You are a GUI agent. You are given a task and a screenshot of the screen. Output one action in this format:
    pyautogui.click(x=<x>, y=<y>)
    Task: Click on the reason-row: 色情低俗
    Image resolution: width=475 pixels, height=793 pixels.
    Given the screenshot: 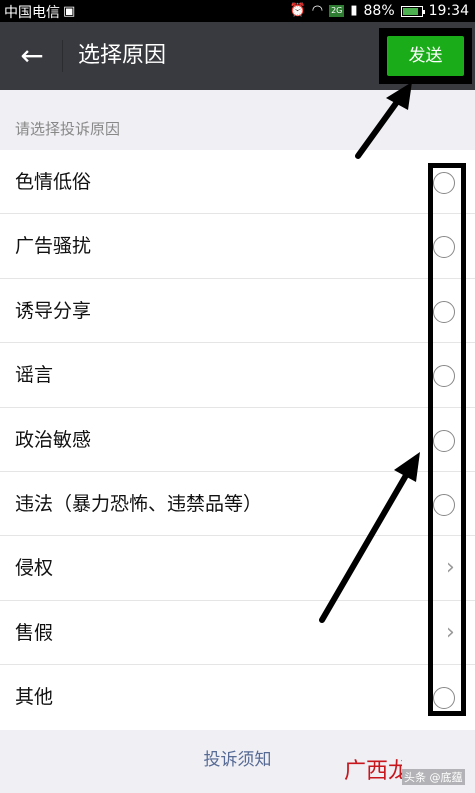 What is the action you would take?
    pyautogui.click(x=237, y=182)
    